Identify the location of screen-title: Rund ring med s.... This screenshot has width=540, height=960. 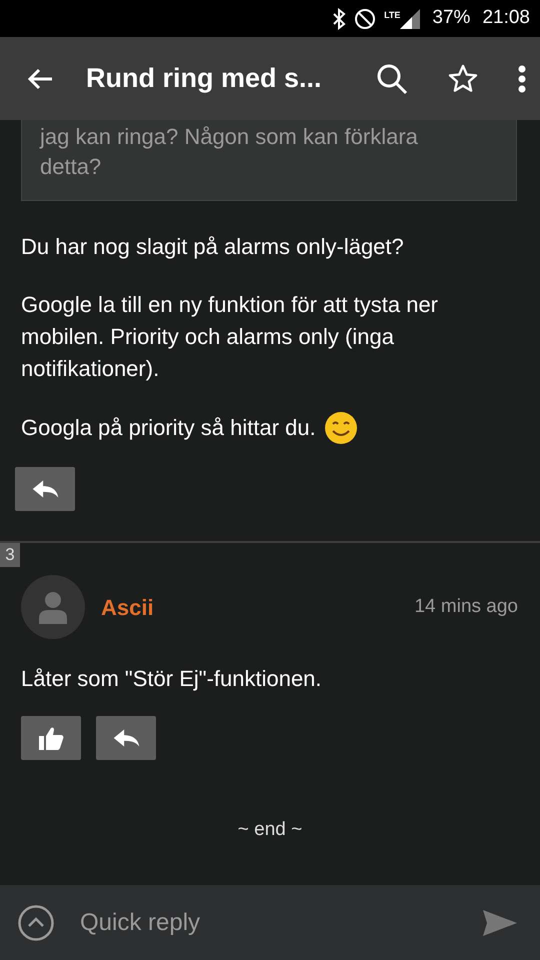
(204, 79).